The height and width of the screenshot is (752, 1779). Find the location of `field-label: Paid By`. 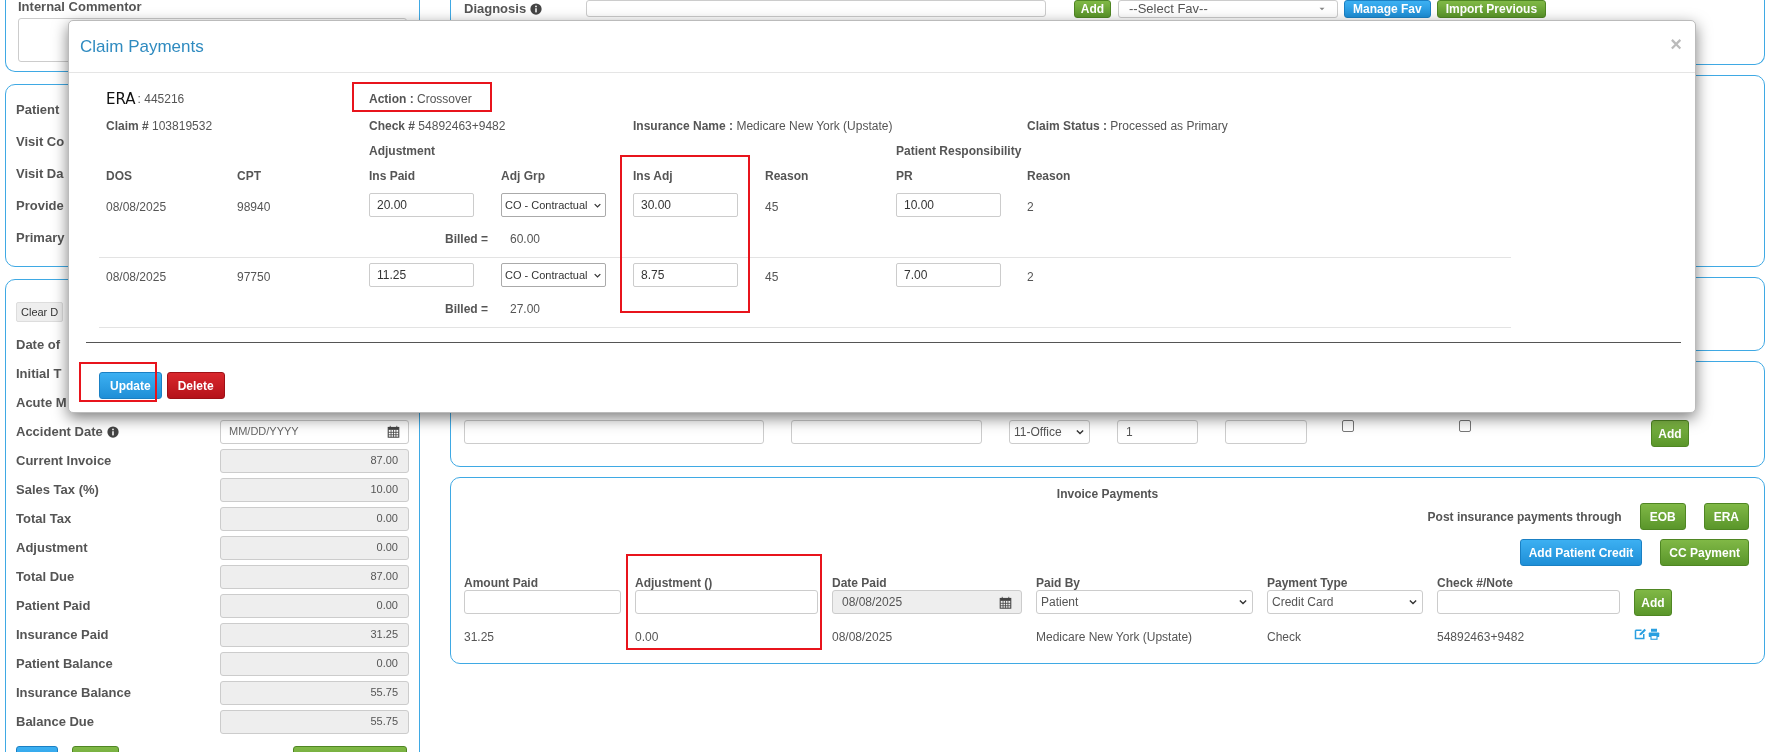

field-label: Paid By is located at coordinates (1058, 582).